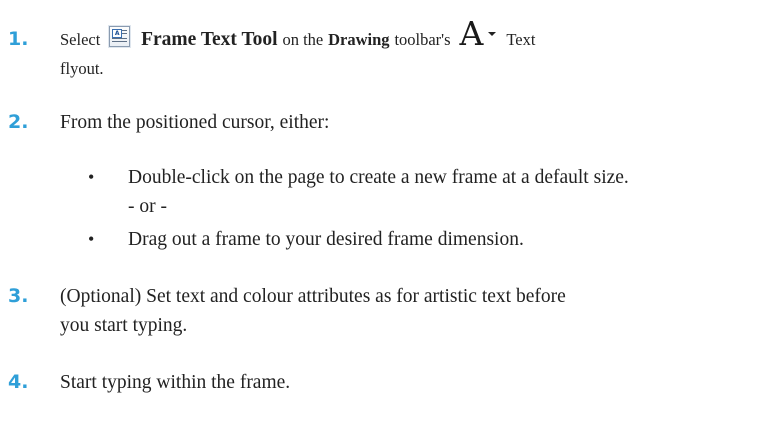  I want to click on step-text-toolbars: toolbar's, so click(422, 39).